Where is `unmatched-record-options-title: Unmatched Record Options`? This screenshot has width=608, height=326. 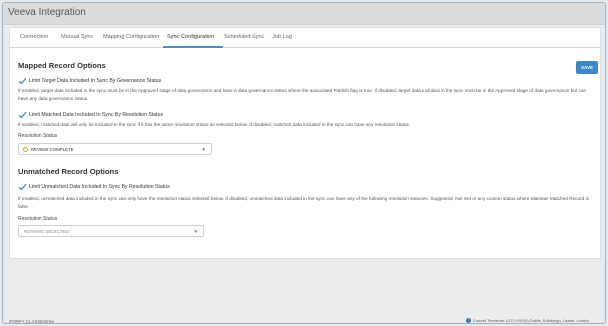 unmatched-record-options-title: Unmatched Record Options is located at coordinates (68, 171).